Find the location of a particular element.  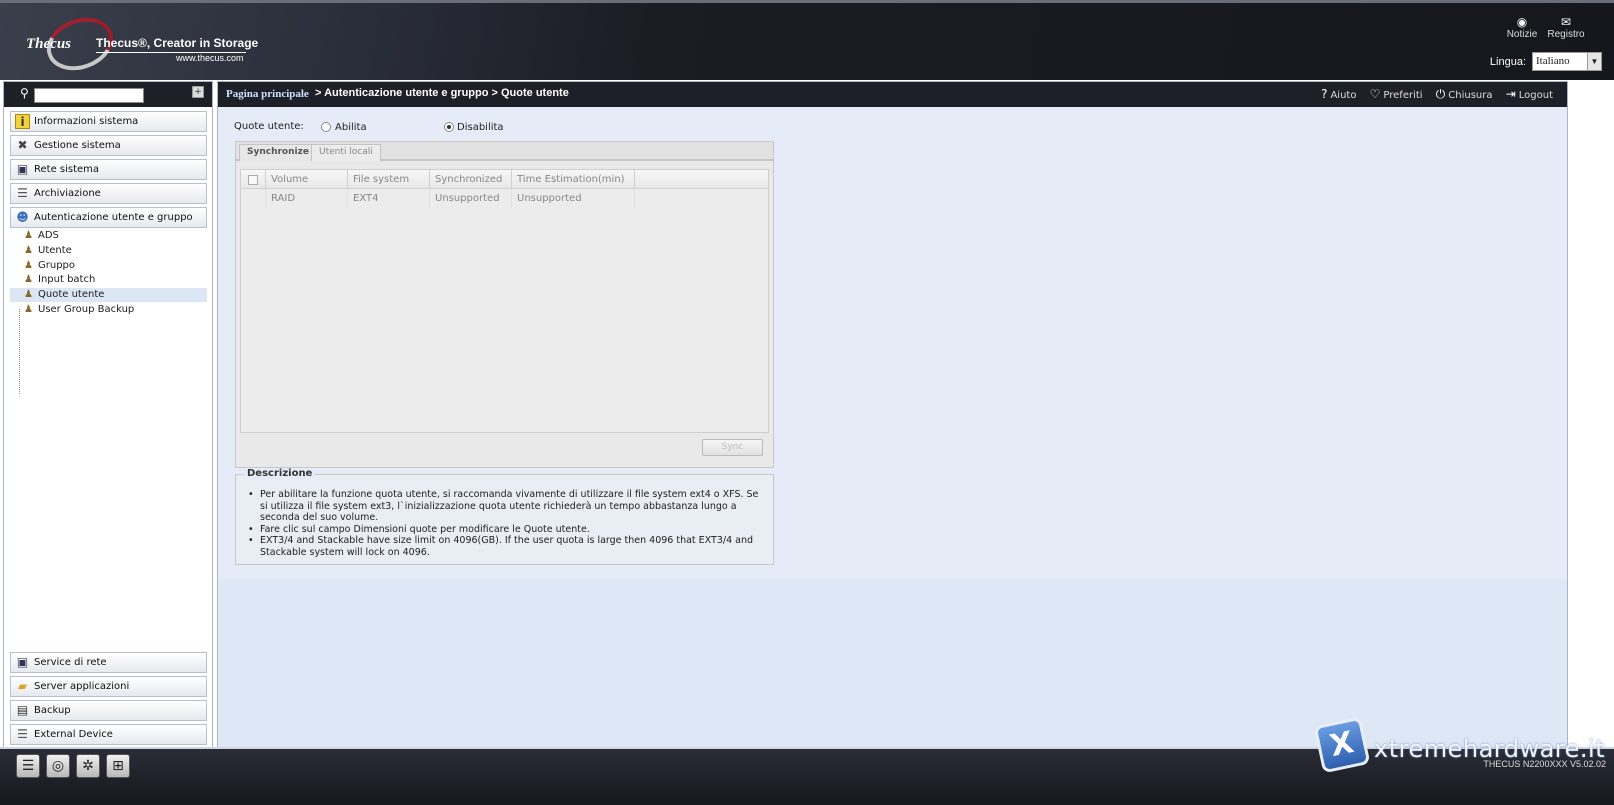

sidebar-item-label: Autenticazione utente e gruppo is located at coordinates (113, 217).